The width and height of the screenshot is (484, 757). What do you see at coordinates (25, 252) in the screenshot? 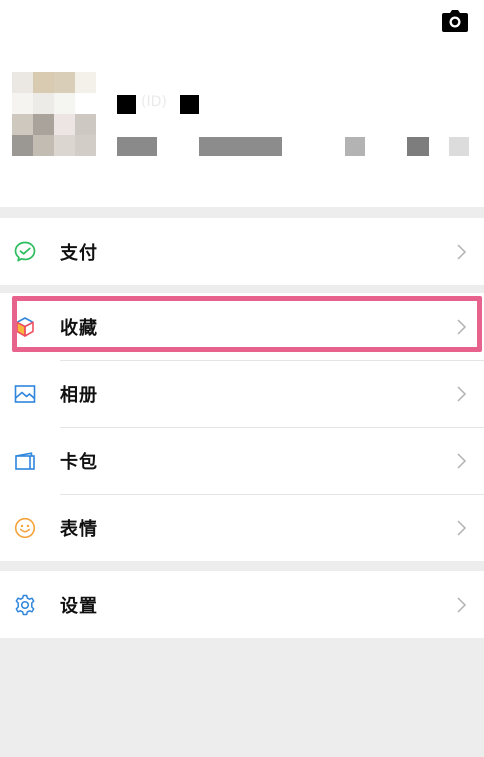
I see `wechat-pay-icon` at bounding box center [25, 252].